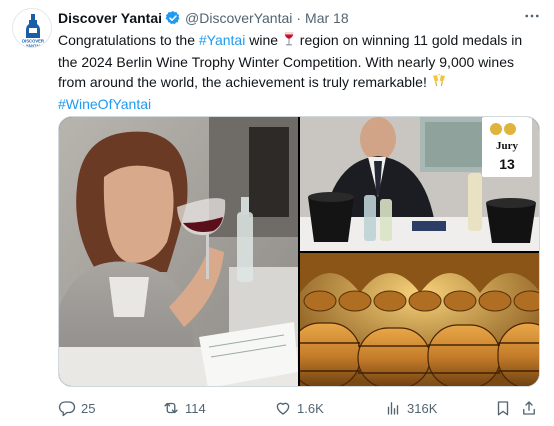 Image resolution: width=554 pixels, height=426 pixels. What do you see at coordinates (529, 408) in the screenshot?
I see `share-icon` at bounding box center [529, 408].